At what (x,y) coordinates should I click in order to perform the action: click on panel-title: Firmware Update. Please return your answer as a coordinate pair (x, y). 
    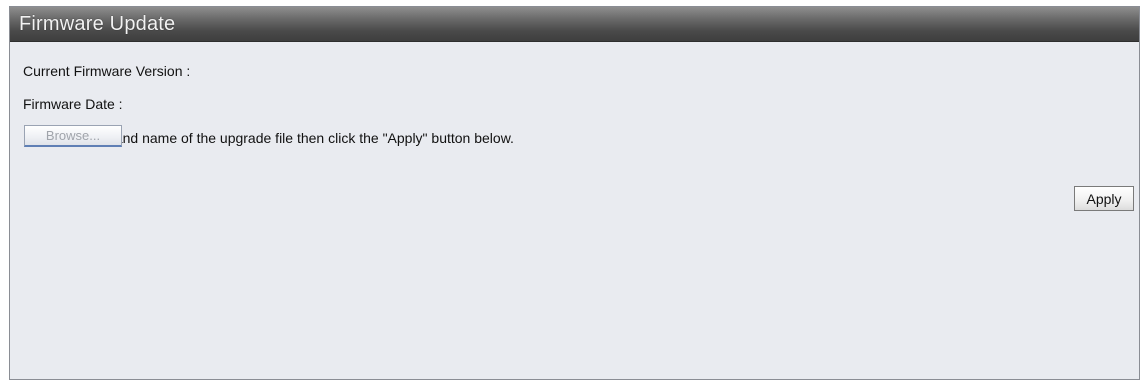
    Looking at the image, I should click on (97, 23).